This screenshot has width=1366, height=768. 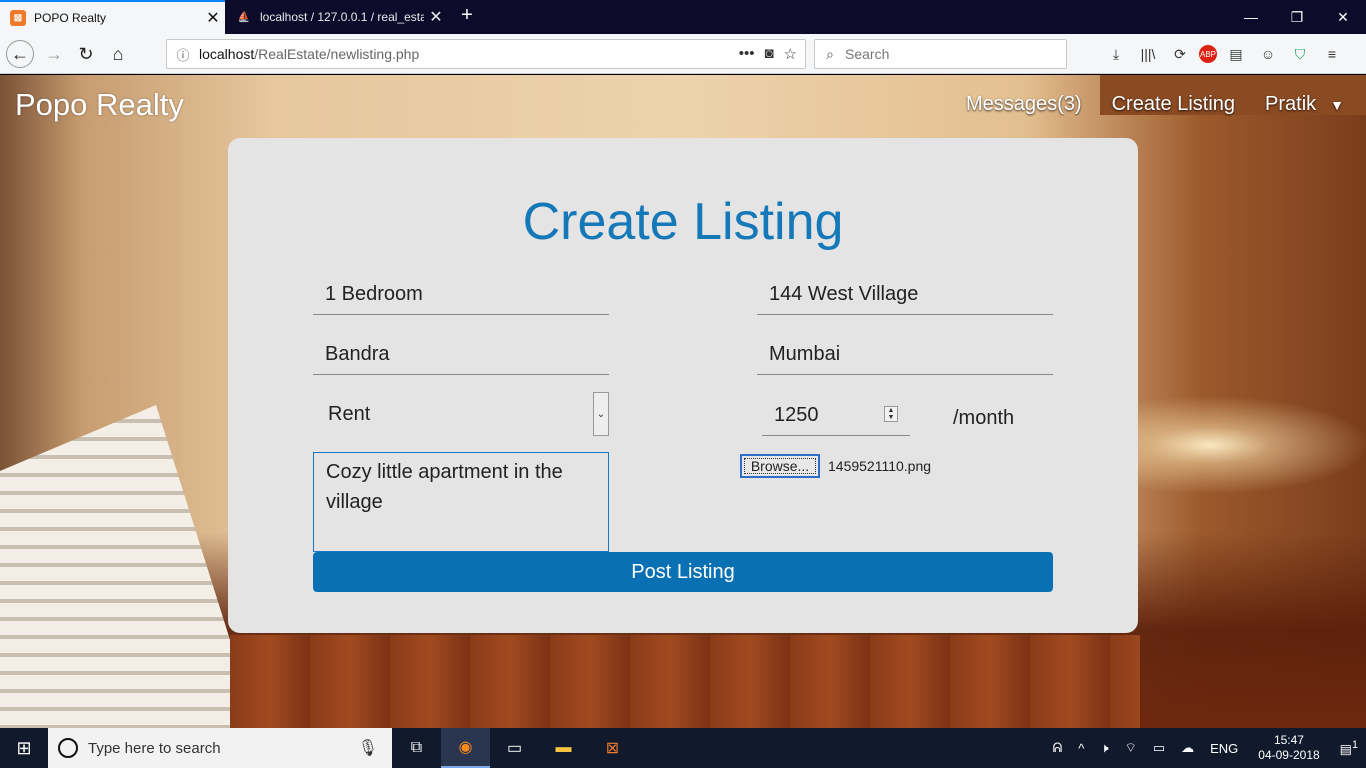 I want to click on chevron-down-icon: ⌄, so click(x=601, y=414).